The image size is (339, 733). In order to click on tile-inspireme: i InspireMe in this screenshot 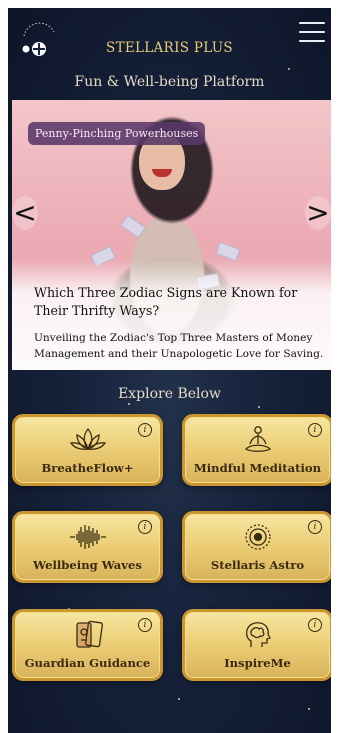, I will do `click(256, 645)`.